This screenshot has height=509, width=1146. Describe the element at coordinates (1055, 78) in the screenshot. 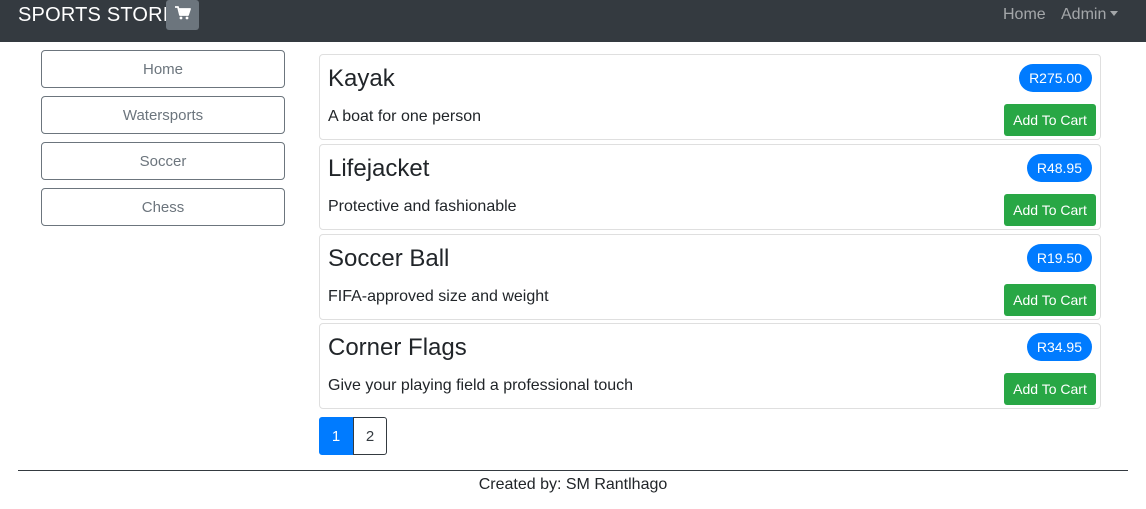

I see `price-badge: R275.00` at that location.